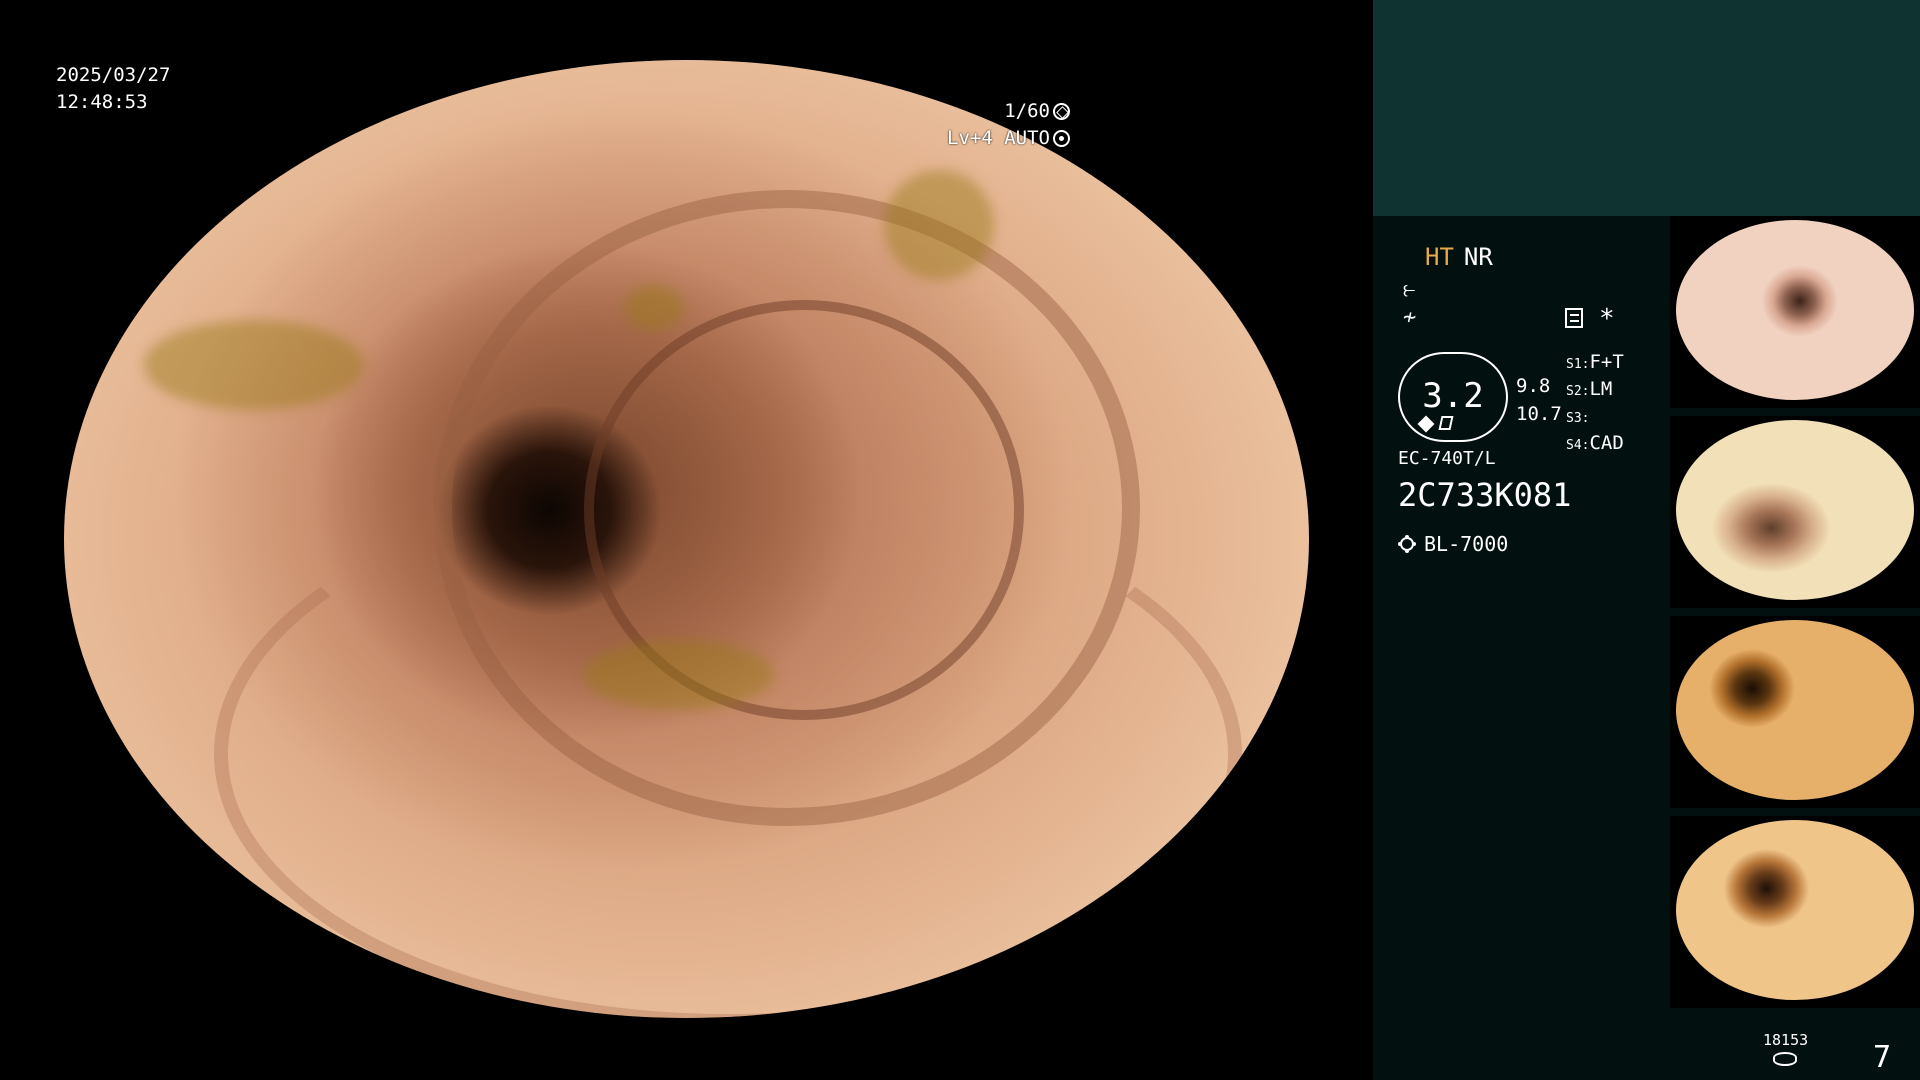 This screenshot has width=1920, height=1080. I want to click on scope-model: EC-740T/L, so click(1447, 458).